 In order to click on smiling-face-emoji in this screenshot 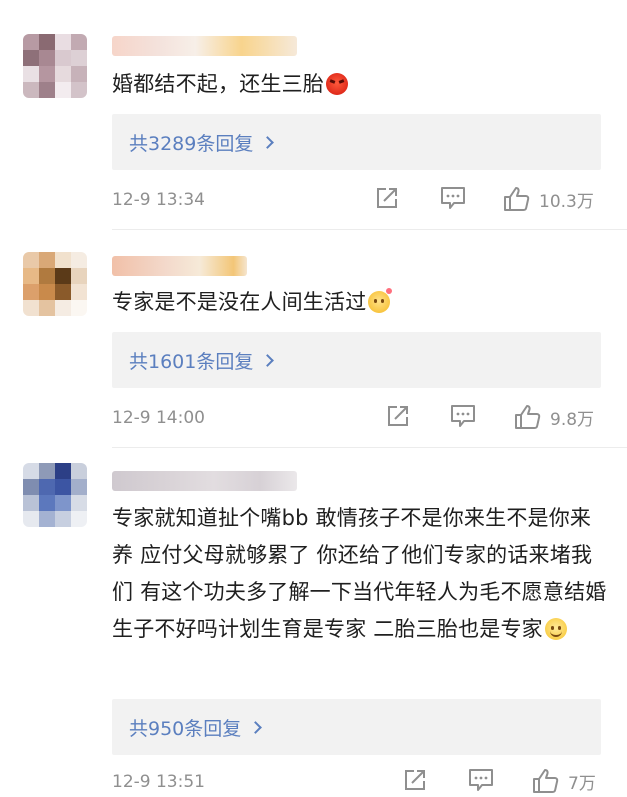, I will do `click(555, 629)`.